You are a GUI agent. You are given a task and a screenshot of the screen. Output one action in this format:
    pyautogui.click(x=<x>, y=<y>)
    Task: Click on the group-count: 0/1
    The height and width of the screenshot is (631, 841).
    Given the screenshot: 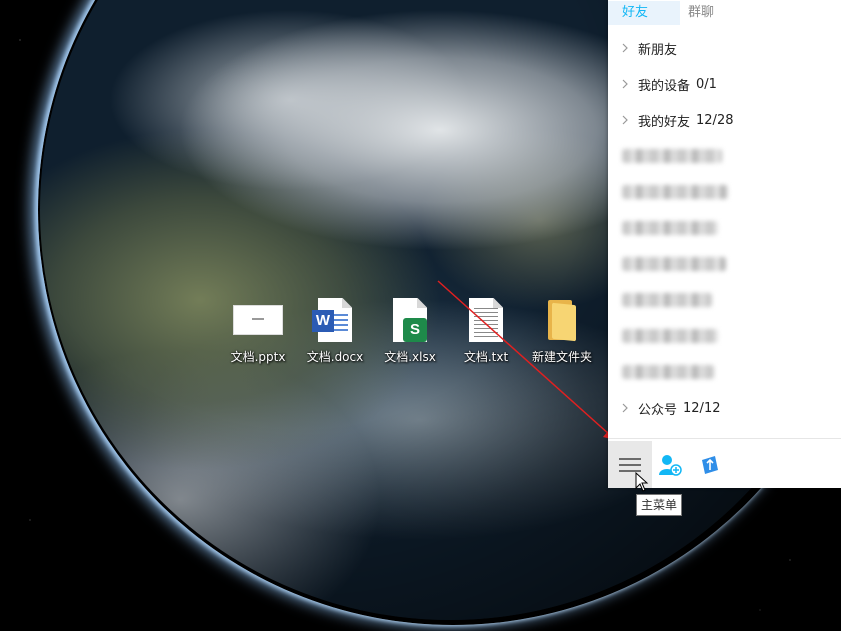 What is the action you would take?
    pyautogui.click(x=706, y=84)
    